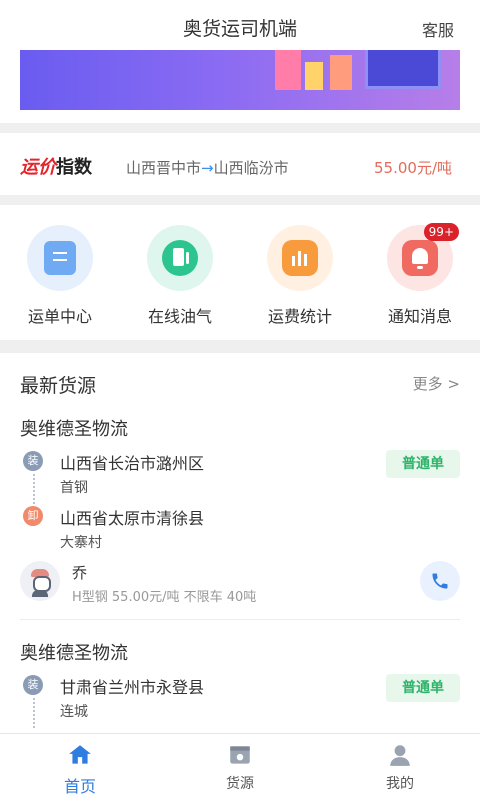  I want to click on tab-mine: 我的, so click(400, 767).